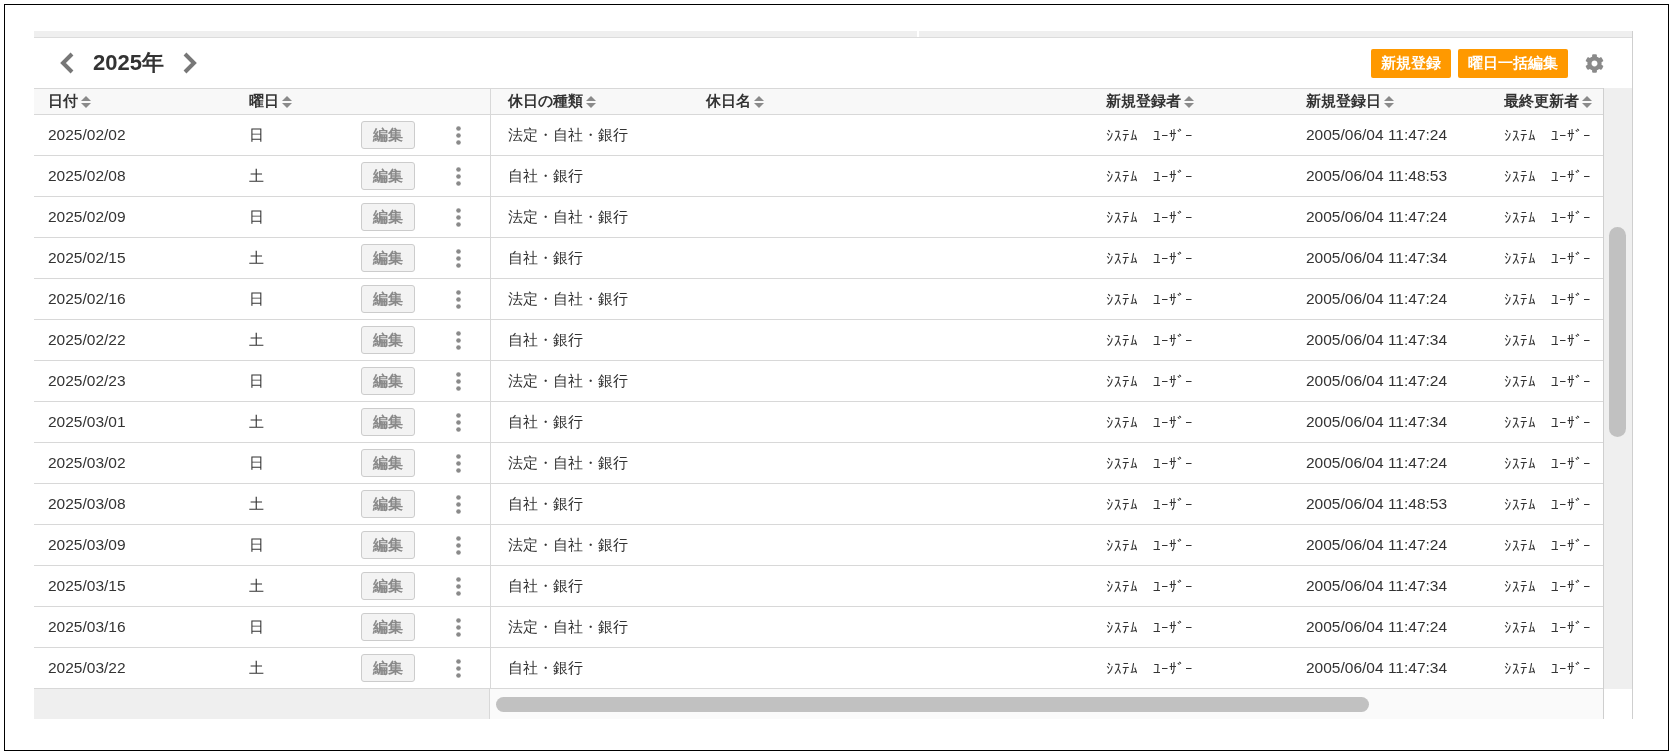 This screenshot has width=1673, height=754. What do you see at coordinates (1377, 504) in the screenshot?
I see `created-date-cell: 2005/06/04 11:48:53` at bounding box center [1377, 504].